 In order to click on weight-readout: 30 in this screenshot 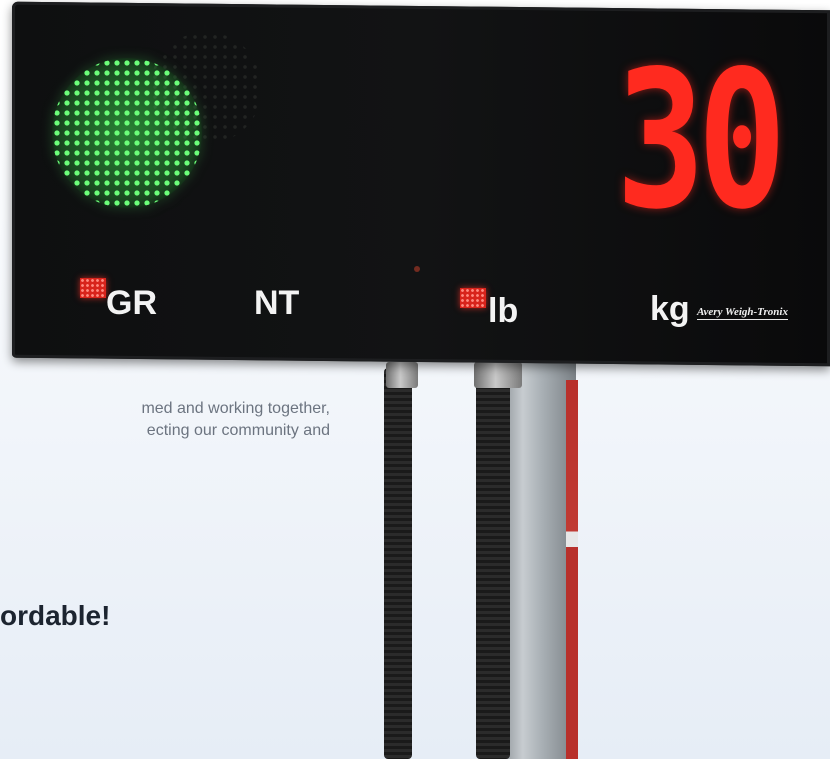, I will do `click(701, 140)`.